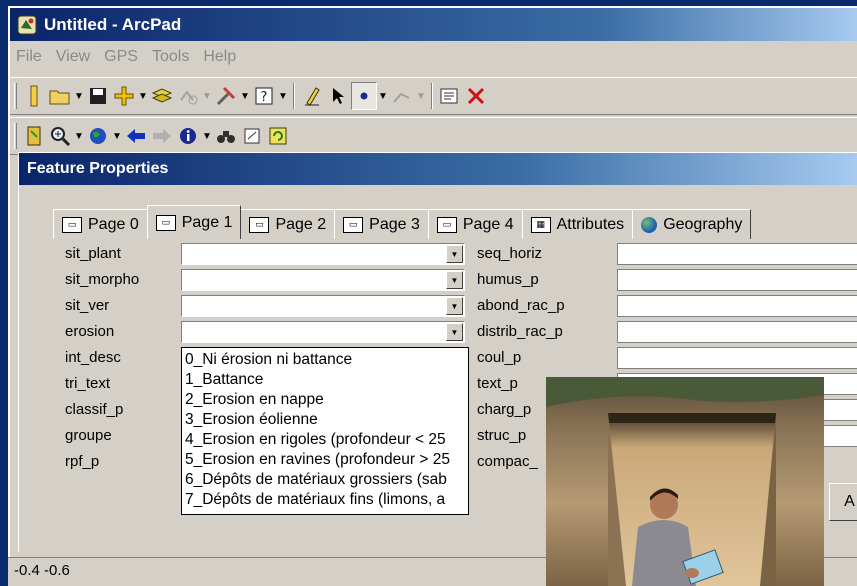 Image resolution: width=857 pixels, height=586 pixels. Describe the element at coordinates (476, 96) in the screenshot. I see `delete-icon` at that location.